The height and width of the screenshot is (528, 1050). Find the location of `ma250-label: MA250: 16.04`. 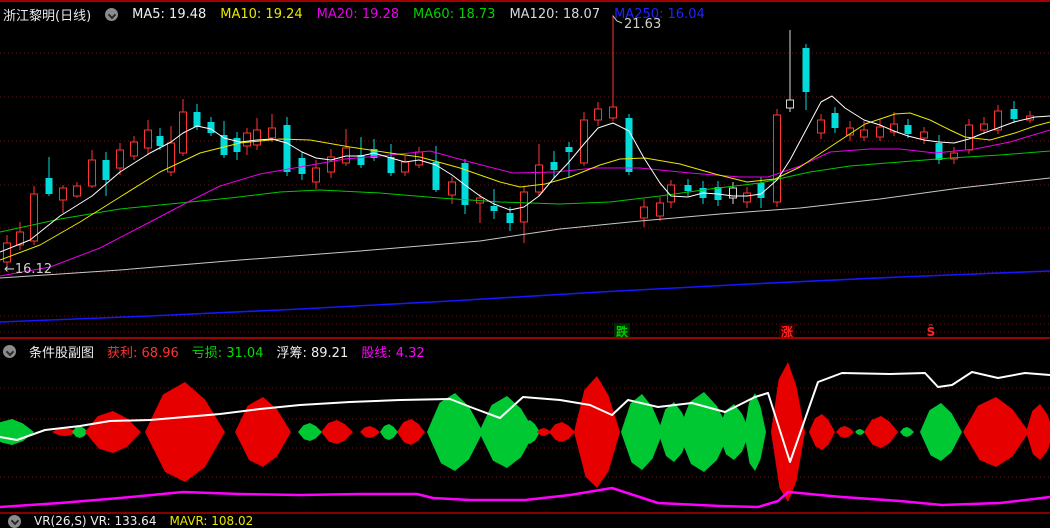

ma250-label: MA250: 16.04 is located at coordinates (659, 14).